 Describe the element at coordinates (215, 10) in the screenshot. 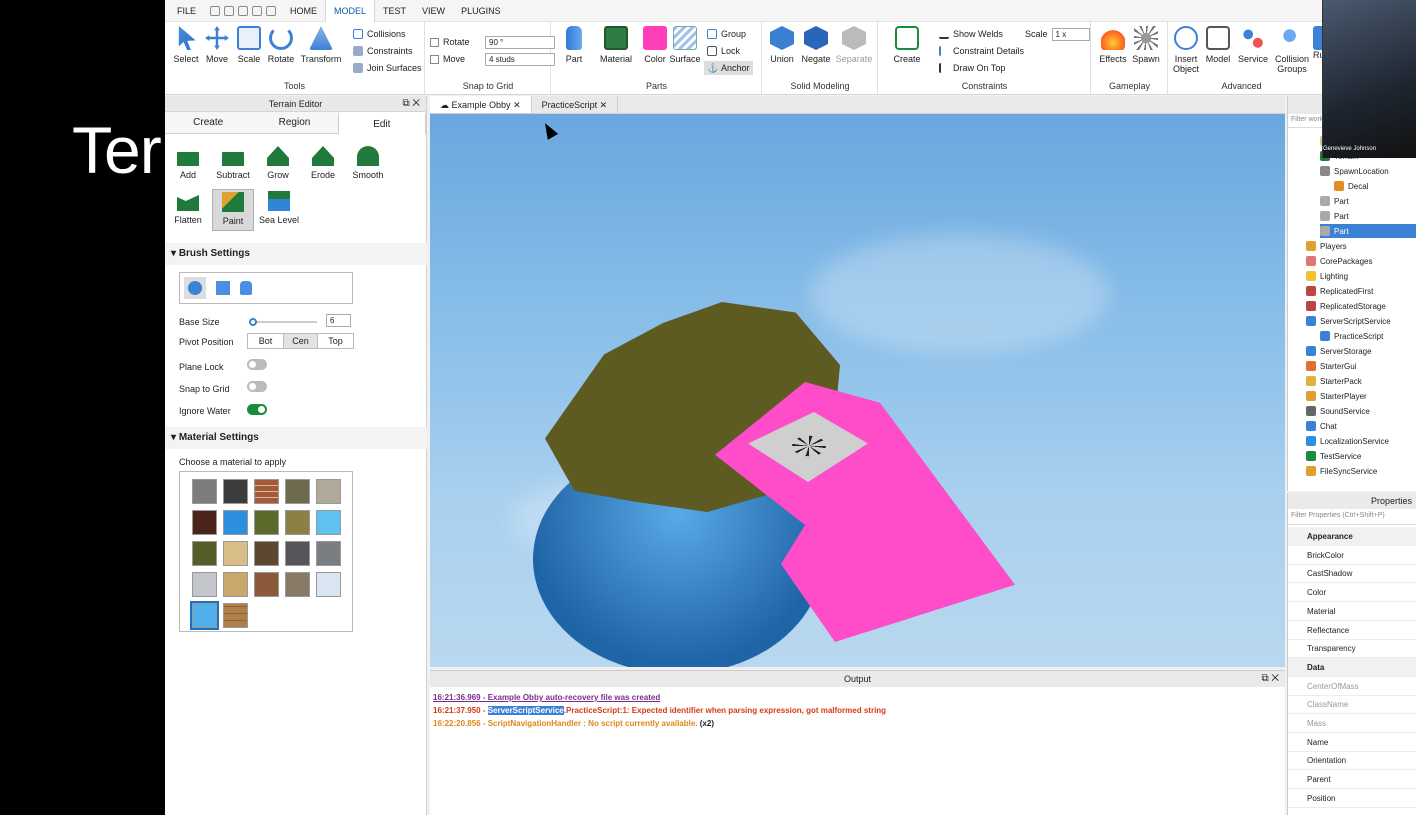

I see `new-file-icon` at that location.